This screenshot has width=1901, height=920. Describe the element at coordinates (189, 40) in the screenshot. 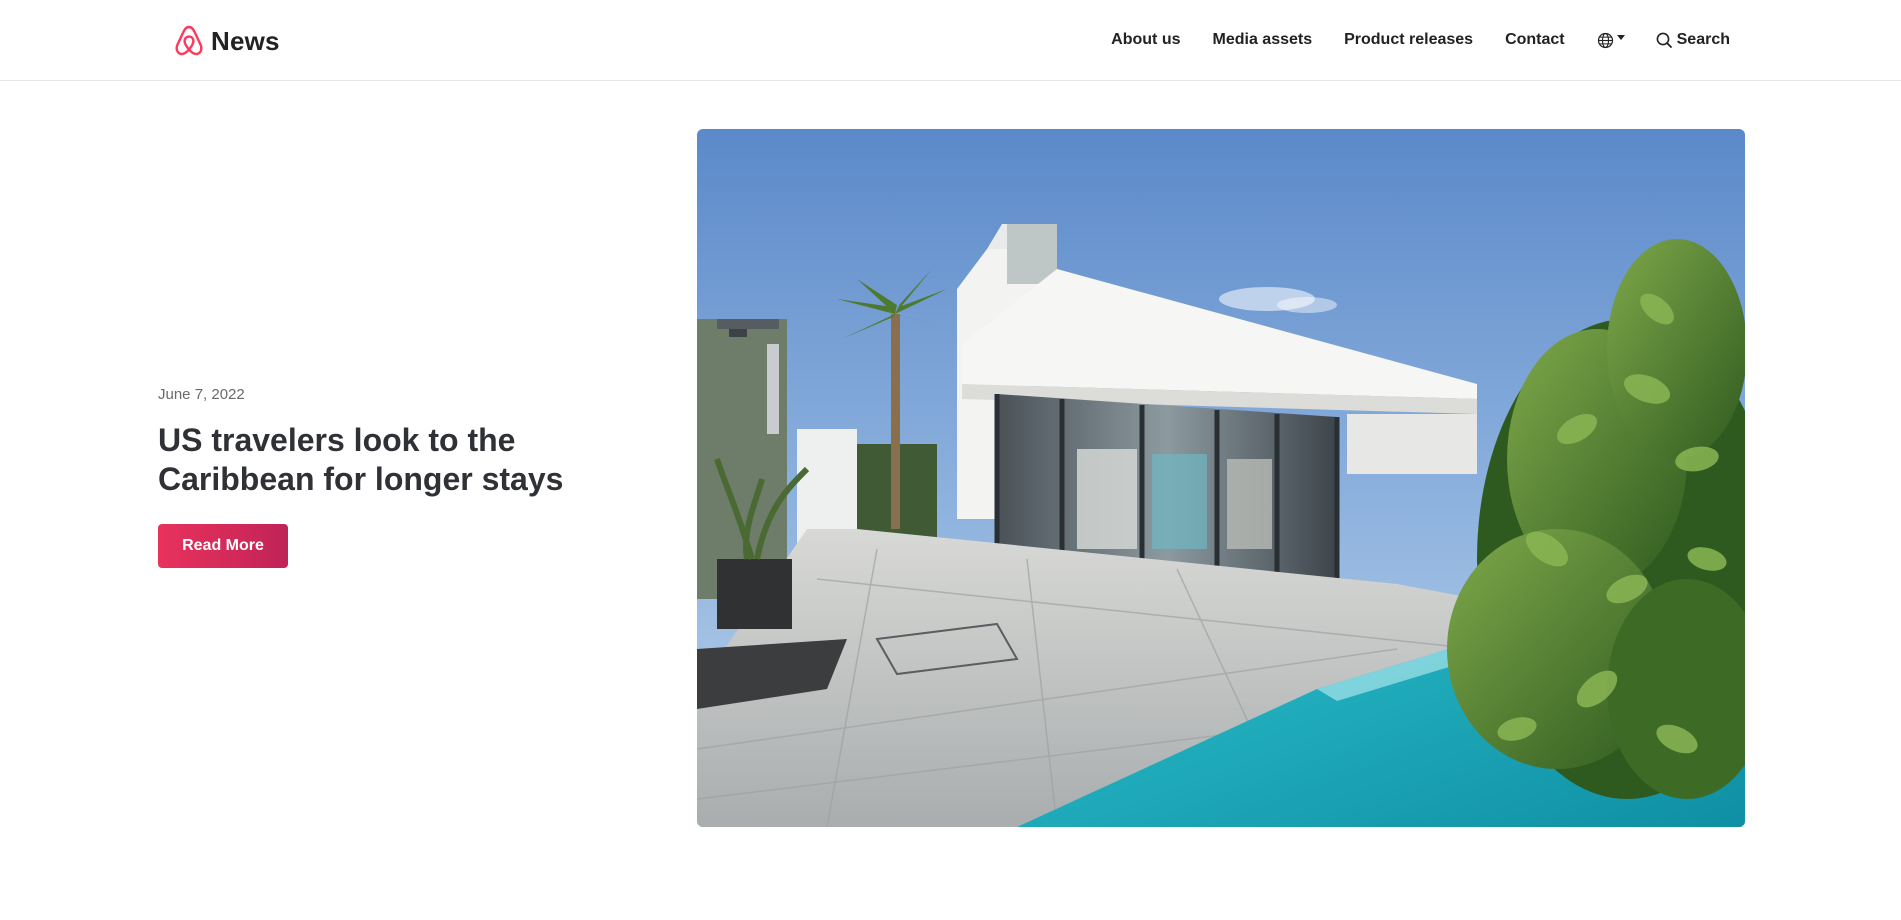

I see `airbnb-logo-icon` at that location.